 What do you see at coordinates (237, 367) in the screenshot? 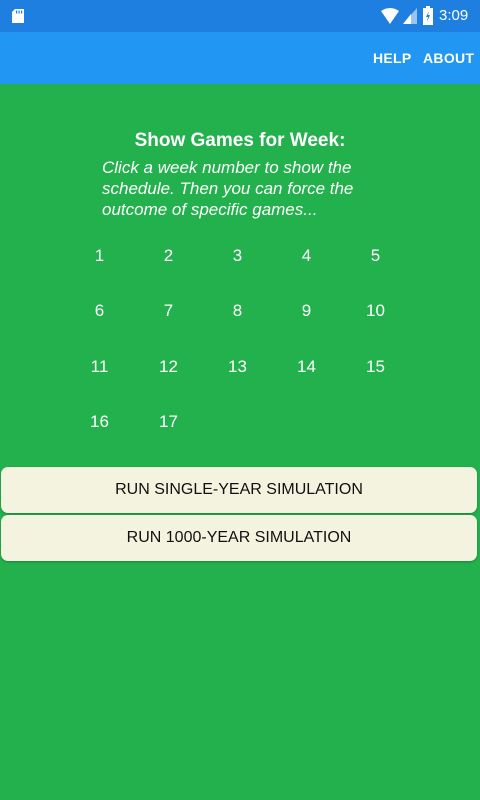
I see `week-13-link: 13` at bounding box center [237, 367].